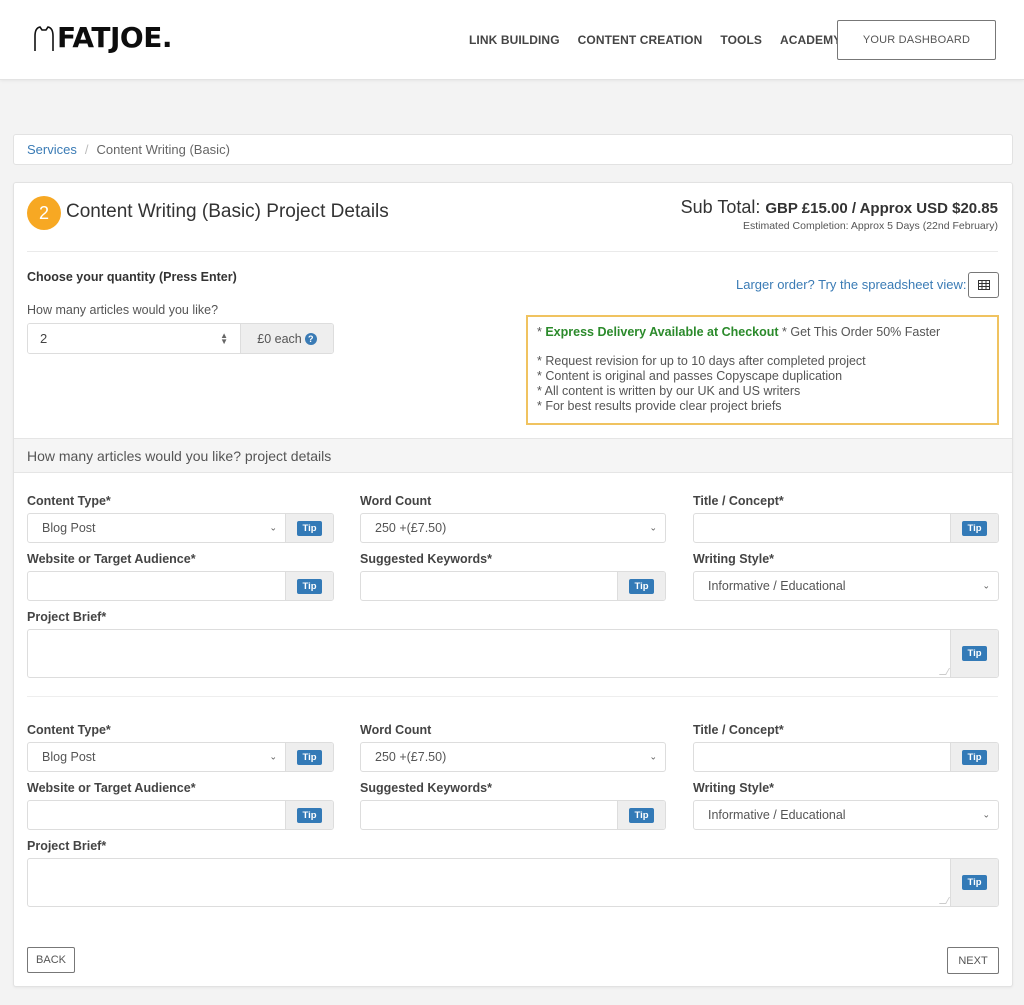 This screenshot has height=1005, width=1024. I want to click on back-button: BACK, so click(51, 960).